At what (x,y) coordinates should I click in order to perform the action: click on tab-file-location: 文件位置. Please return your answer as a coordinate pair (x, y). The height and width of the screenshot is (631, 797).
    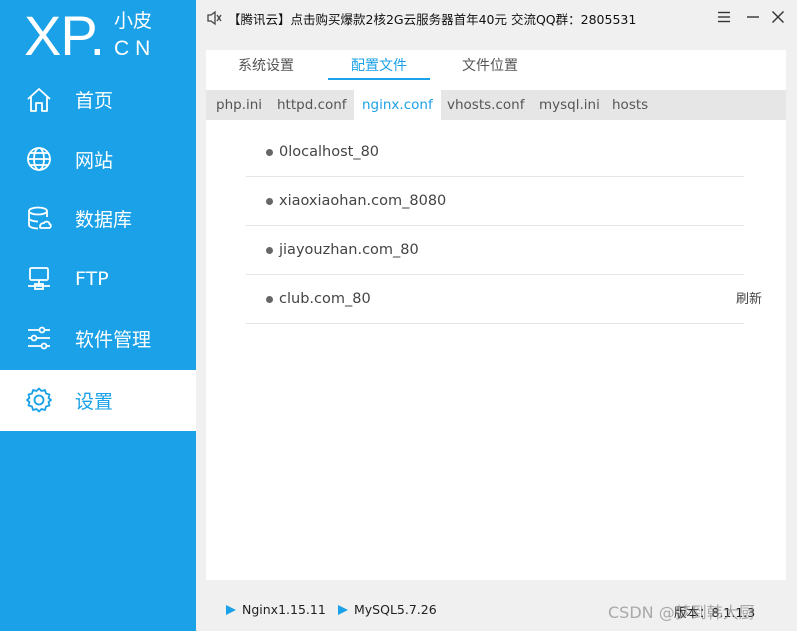
    Looking at the image, I should click on (490, 68).